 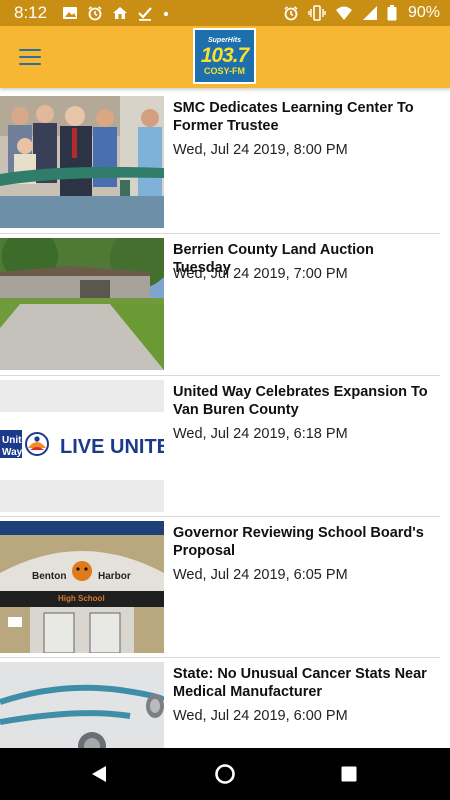 What do you see at coordinates (317, 13) in the screenshot?
I see `vibrate-icon` at bounding box center [317, 13].